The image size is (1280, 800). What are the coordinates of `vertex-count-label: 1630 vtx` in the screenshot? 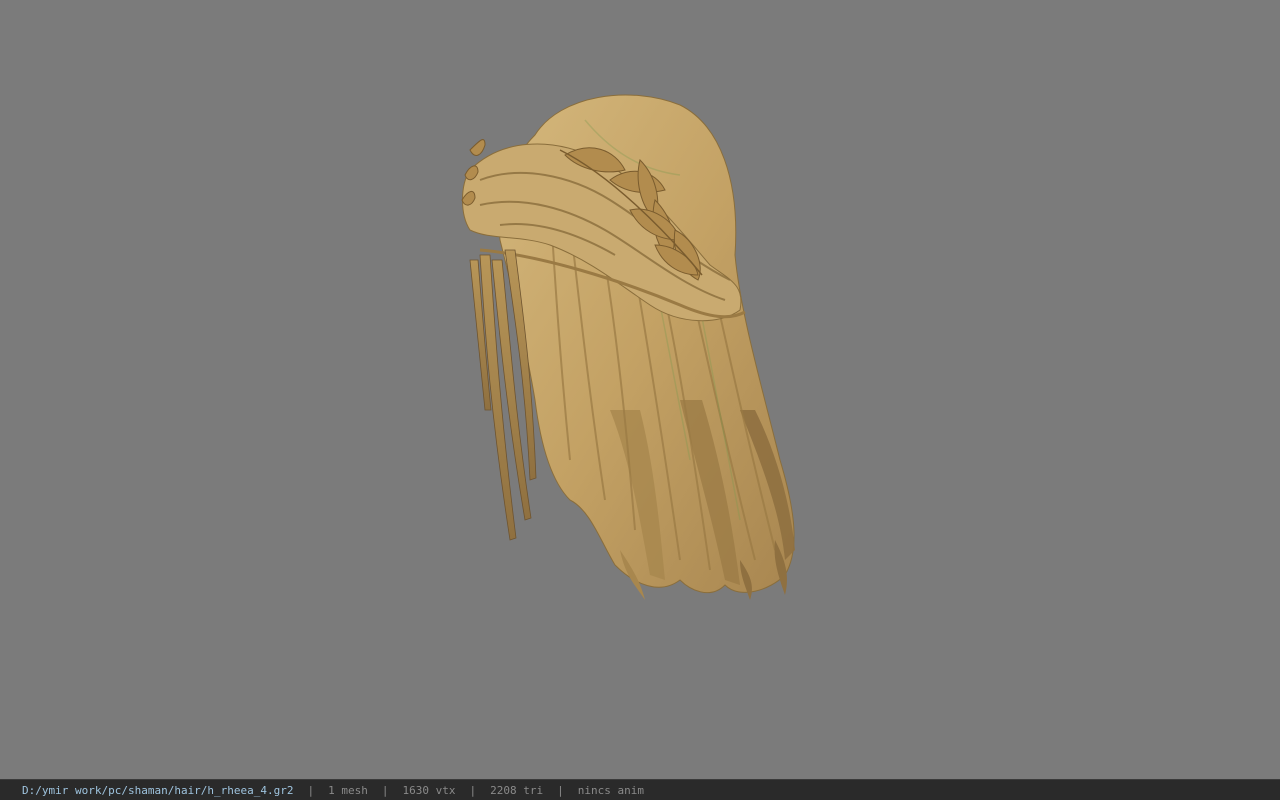 It's located at (429, 790).